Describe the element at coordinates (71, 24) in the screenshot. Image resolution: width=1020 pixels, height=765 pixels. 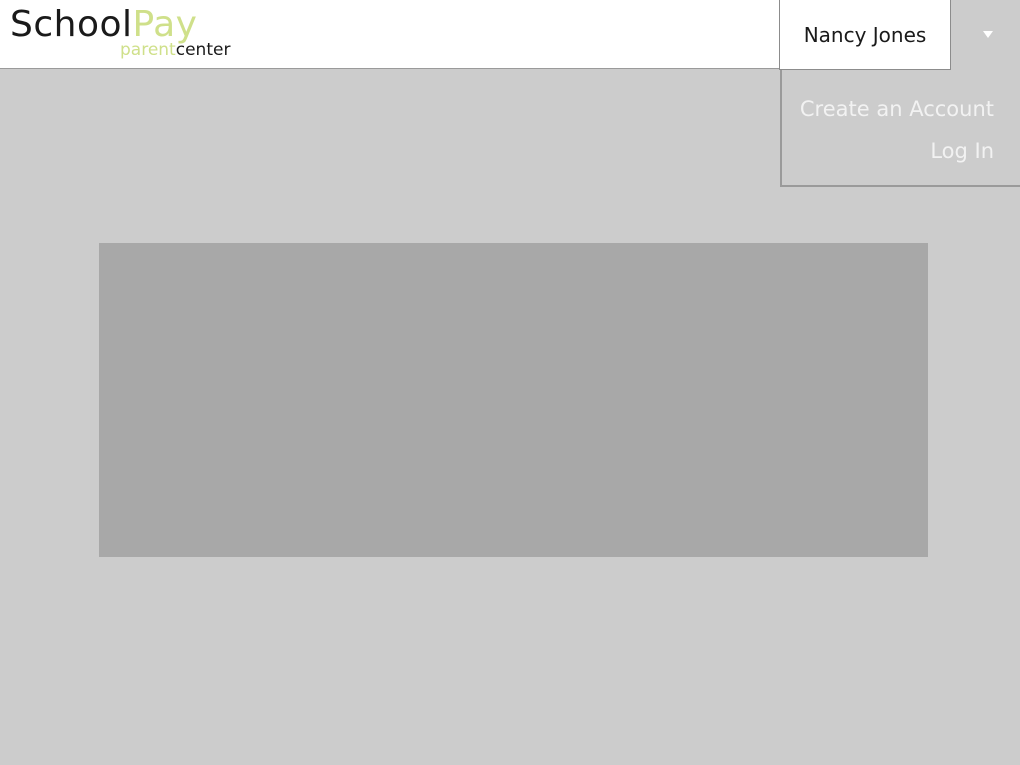
I see `logo-school-text: School` at that location.